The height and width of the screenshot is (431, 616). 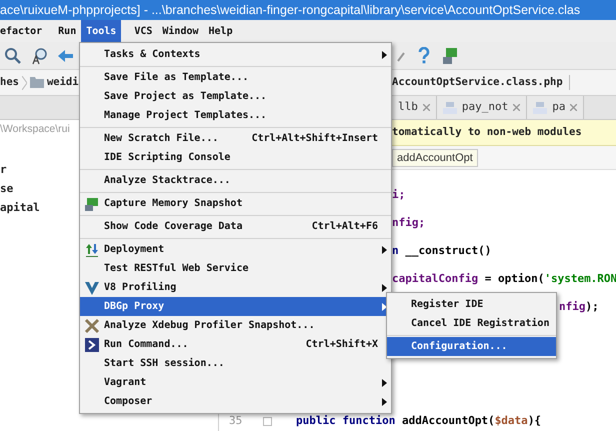 I want to click on zoom-icon, so click(x=13, y=55).